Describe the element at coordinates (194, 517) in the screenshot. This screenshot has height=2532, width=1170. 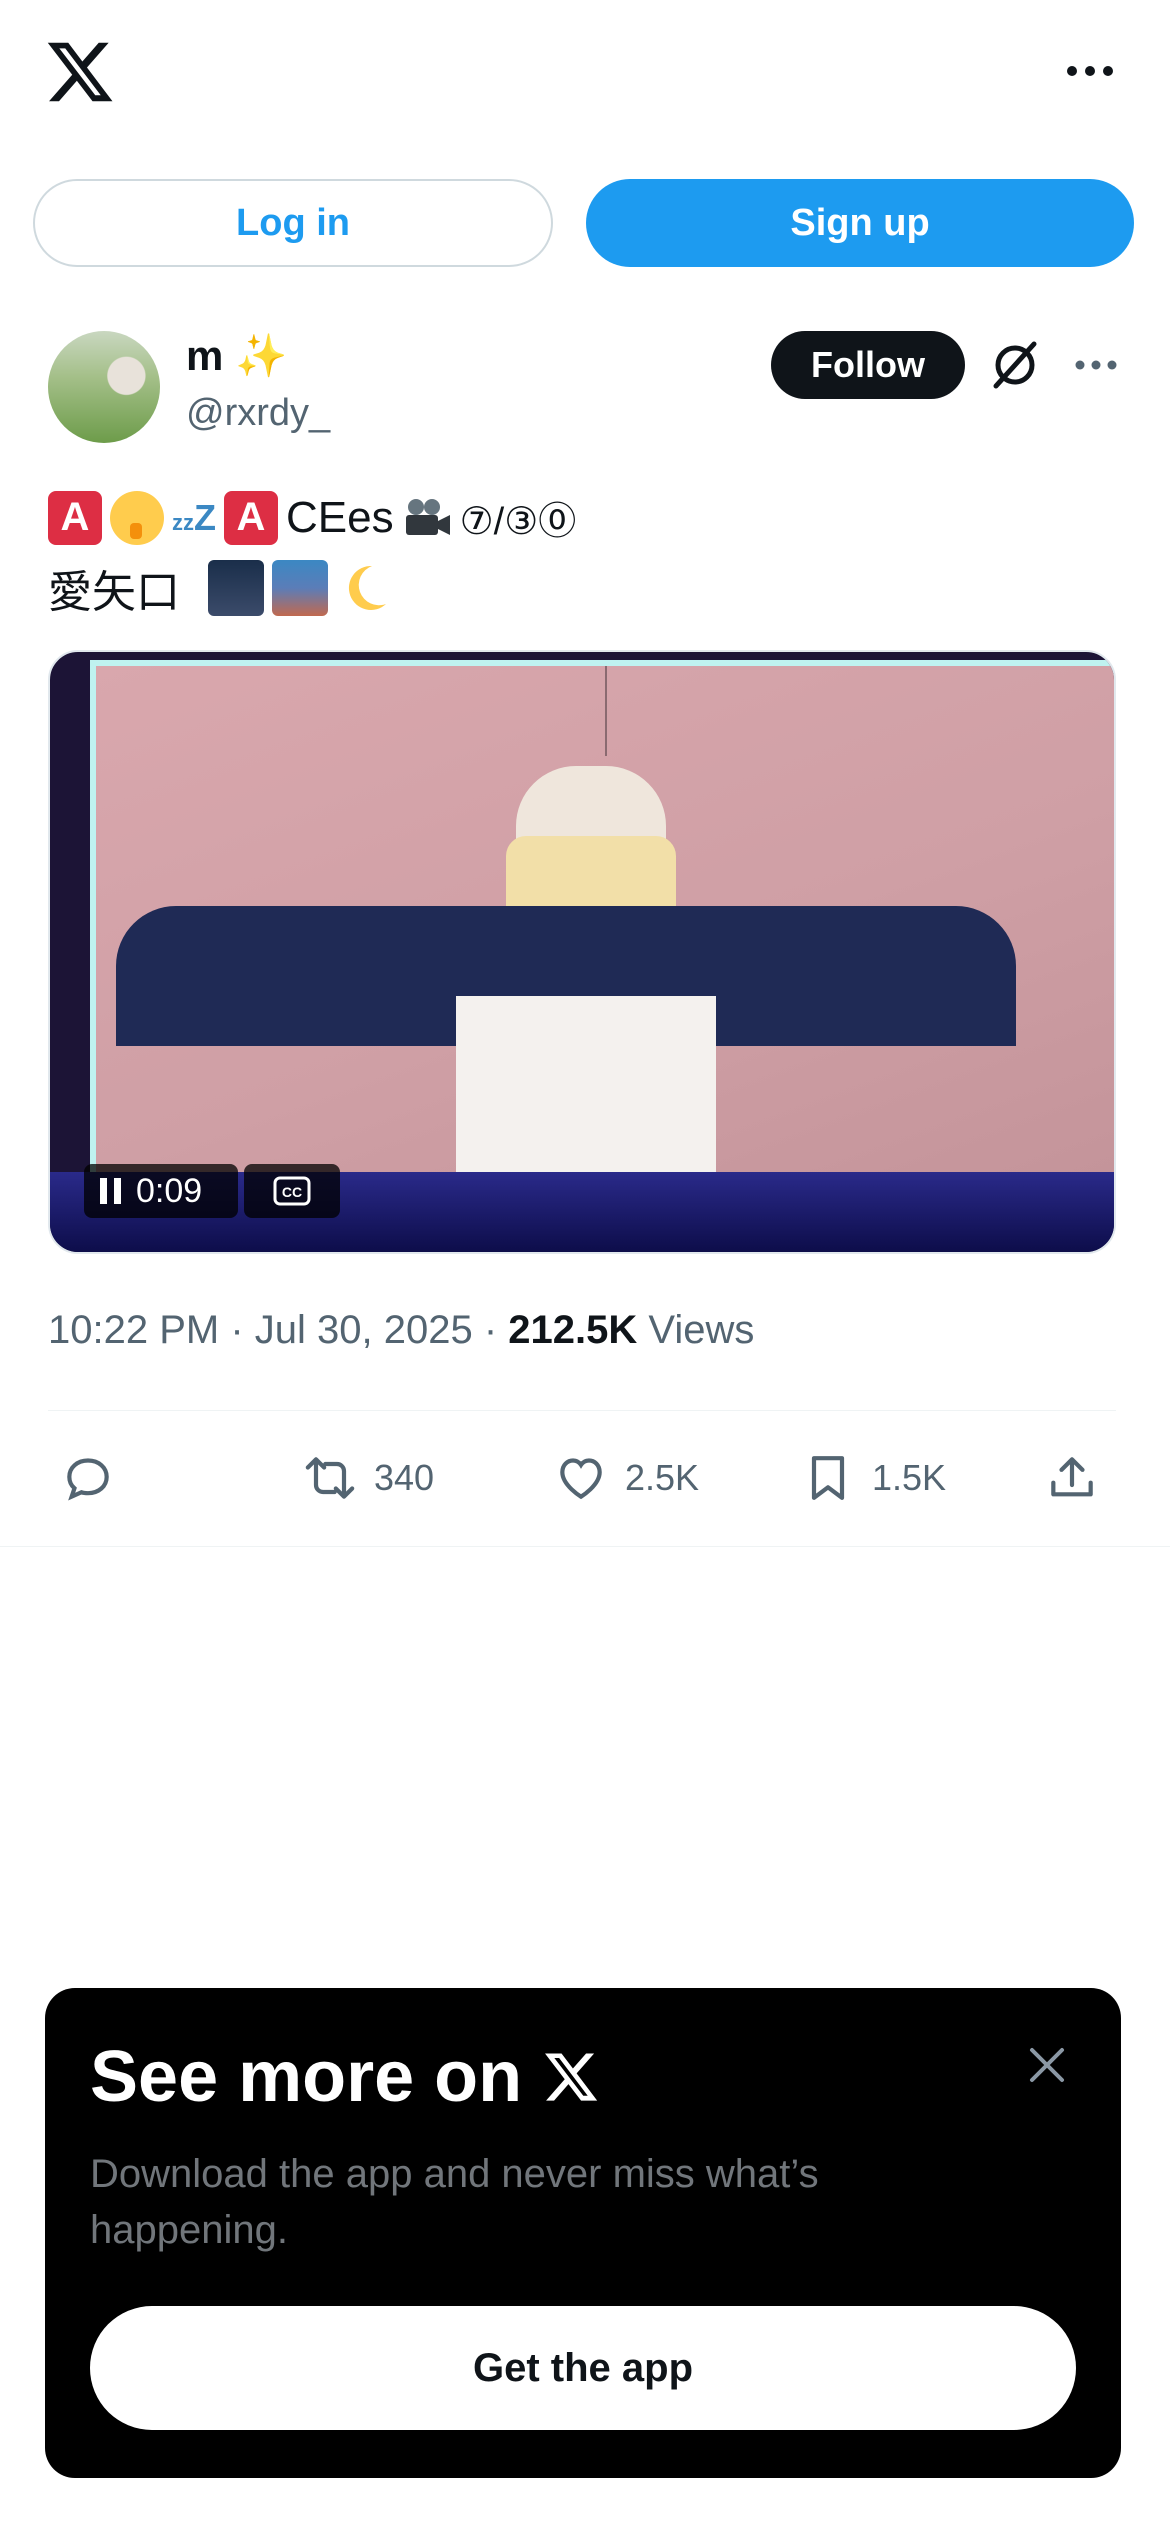
I see `zzz-emoji: zzZ` at that location.